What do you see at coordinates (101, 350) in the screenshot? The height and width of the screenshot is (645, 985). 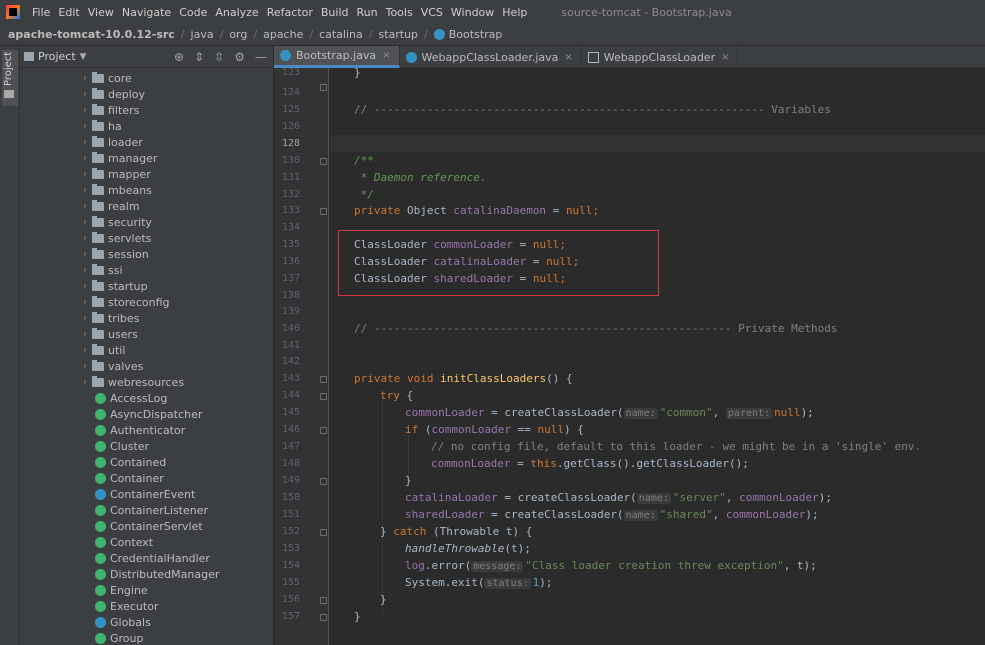 I see `tree-item: › util` at bounding box center [101, 350].